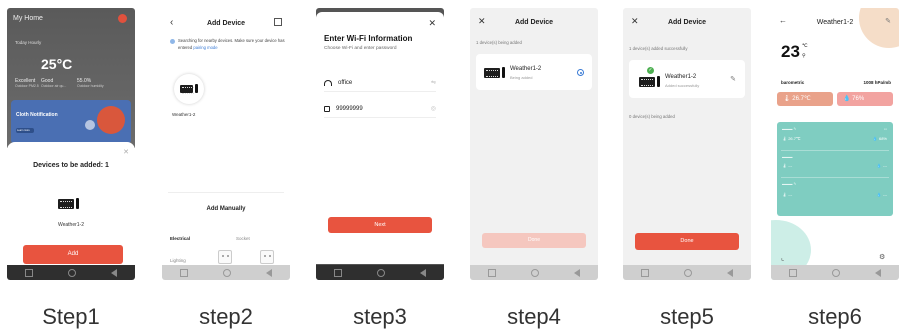 Image resolution: width=900 pixels, height=335 pixels. Describe the element at coordinates (327, 108) in the screenshot. I see `lock-icon` at that location.